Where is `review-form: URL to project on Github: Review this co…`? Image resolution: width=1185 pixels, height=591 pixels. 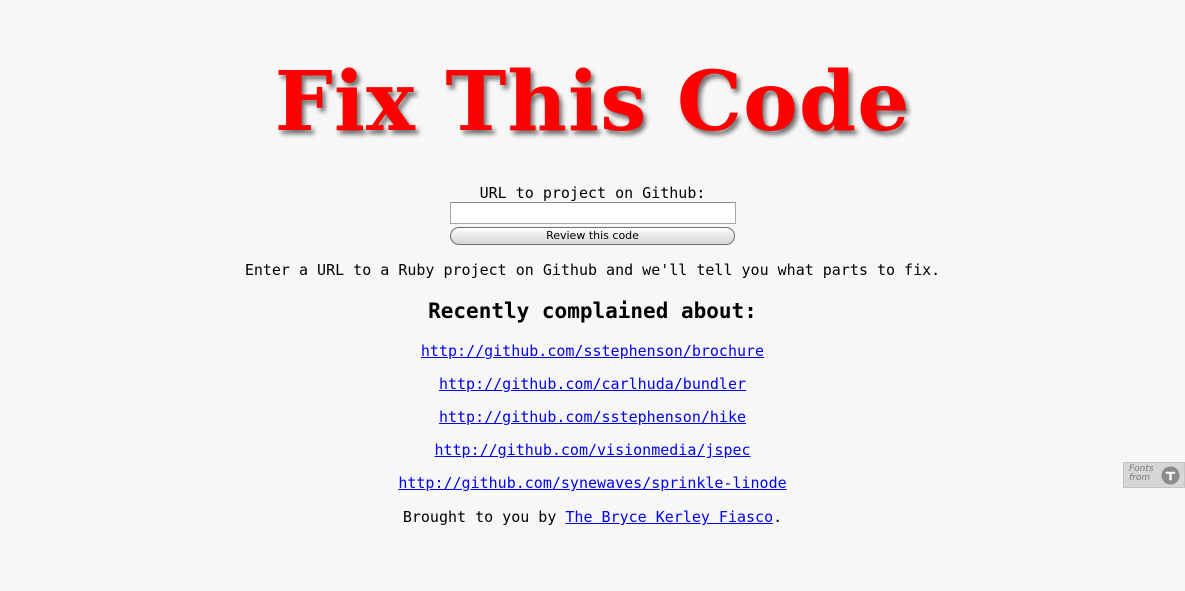 review-form: URL to project on Github: Review this co… is located at coordinates (592, 214).